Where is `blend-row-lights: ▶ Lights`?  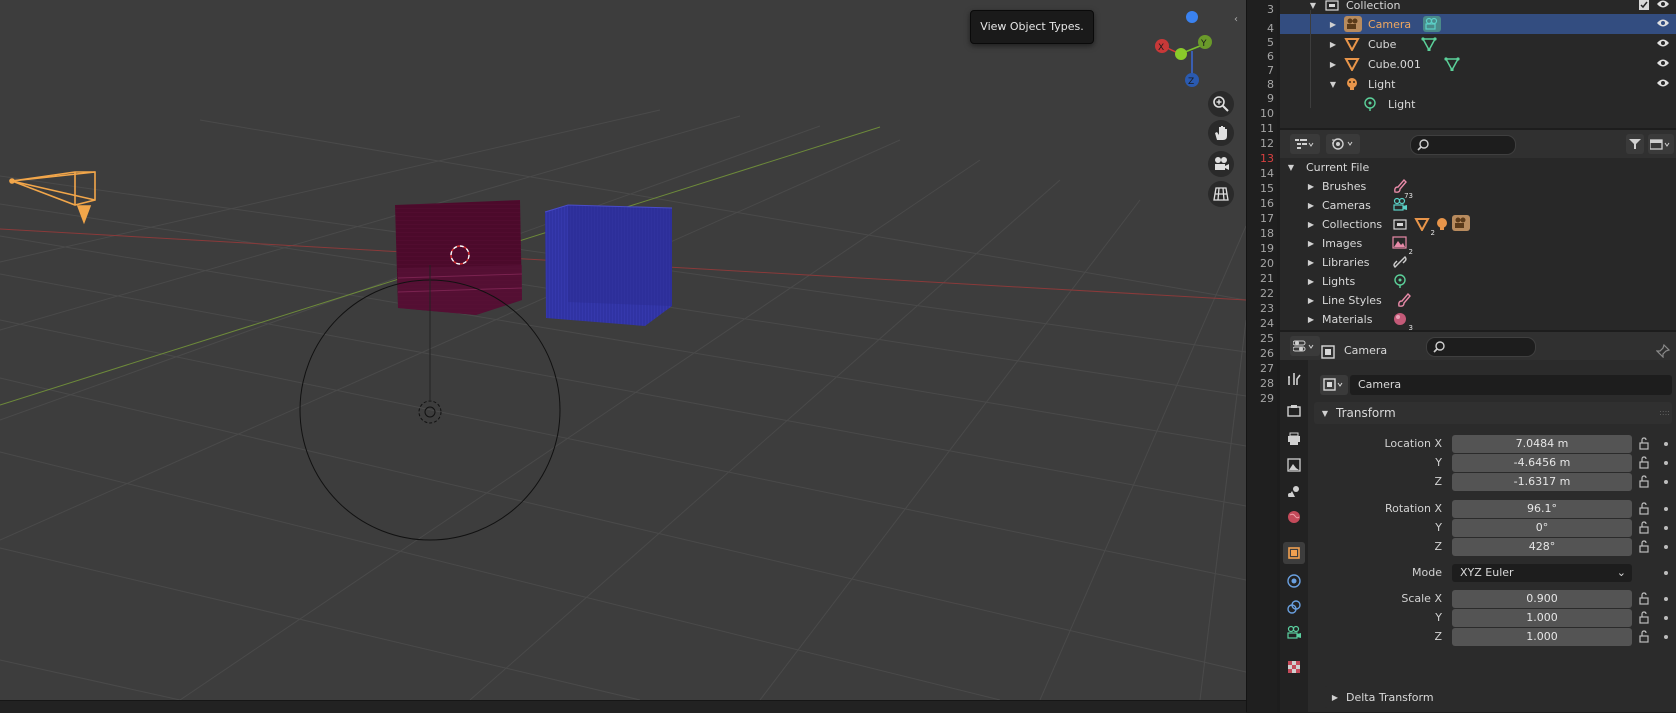
blend-row-lights: ▶ Lights is located at coordinates (1478, 281).